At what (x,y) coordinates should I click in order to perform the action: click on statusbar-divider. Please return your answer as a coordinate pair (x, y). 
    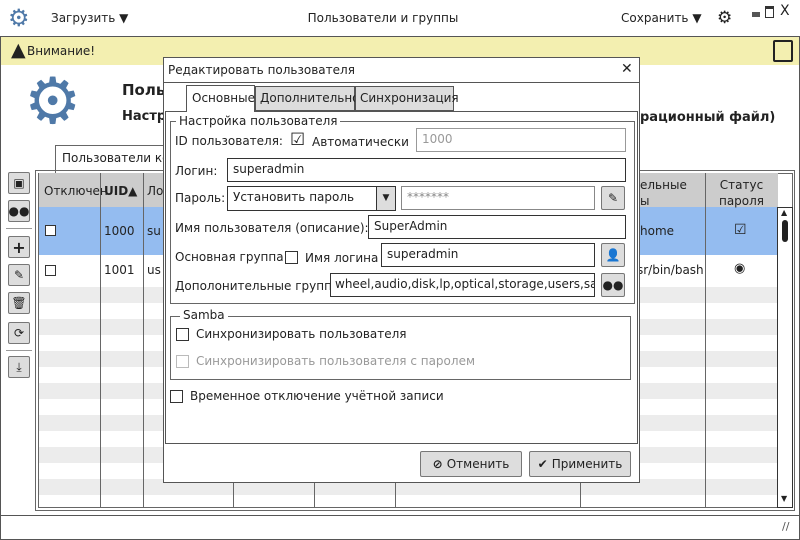
    Looking at the image, I should click on (400, 515).